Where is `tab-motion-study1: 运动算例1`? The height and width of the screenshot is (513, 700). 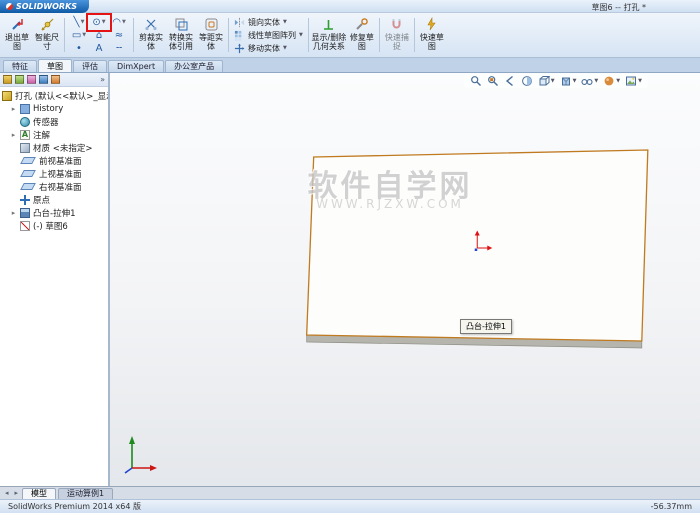
tab-motion-study1: 运动算例1 is located at coordinates (86, 493).